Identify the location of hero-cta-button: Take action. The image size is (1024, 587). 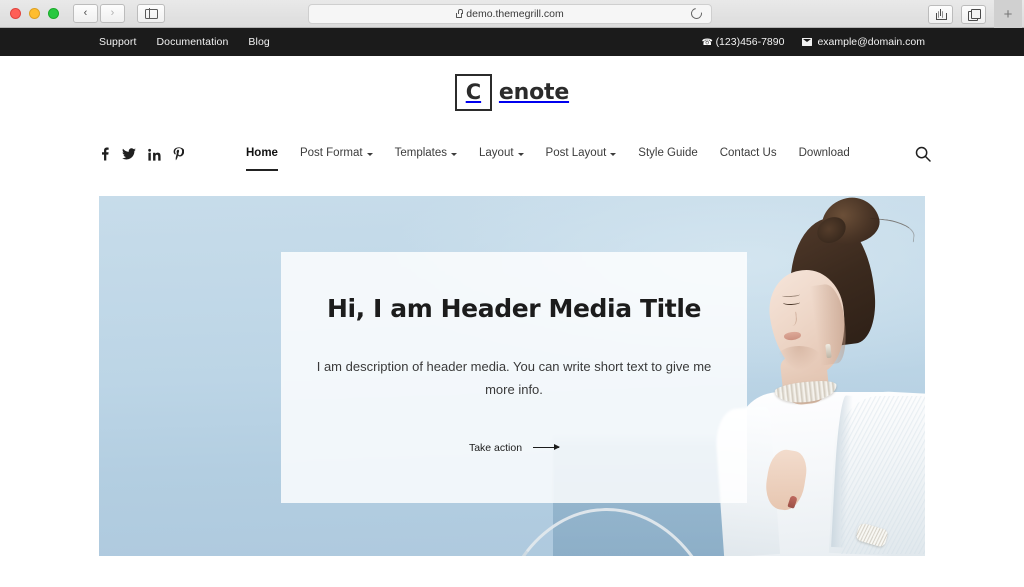
(514, 447).